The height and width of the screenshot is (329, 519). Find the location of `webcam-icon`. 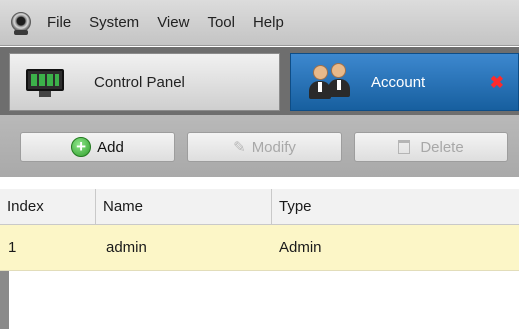

webcam-icon is located at coordinates (21, 23).